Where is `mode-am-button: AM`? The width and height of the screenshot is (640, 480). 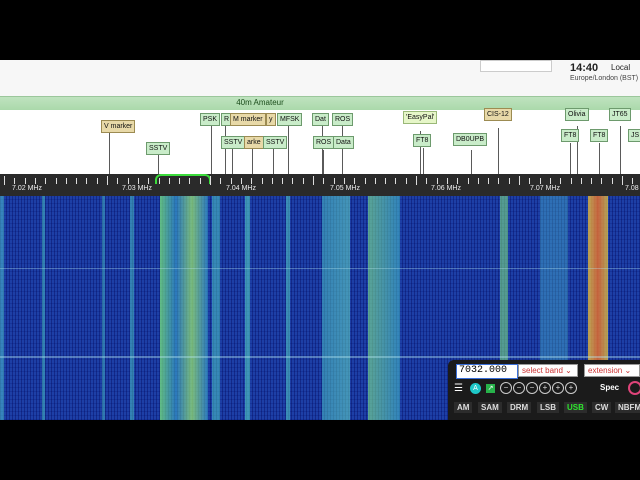
mode-am-button: AM is located at coordinates (463, 407).